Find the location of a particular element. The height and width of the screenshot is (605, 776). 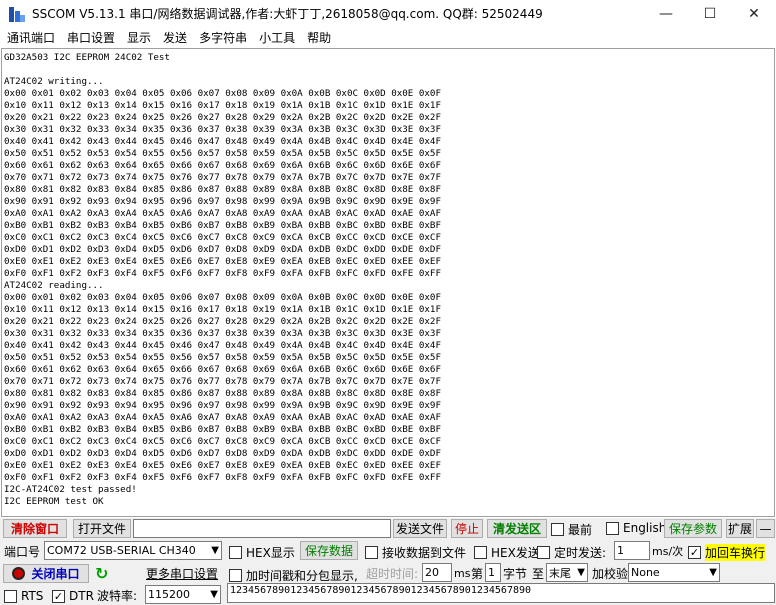

add-crlf-box: ✓ is located at coordinates (694, 552).